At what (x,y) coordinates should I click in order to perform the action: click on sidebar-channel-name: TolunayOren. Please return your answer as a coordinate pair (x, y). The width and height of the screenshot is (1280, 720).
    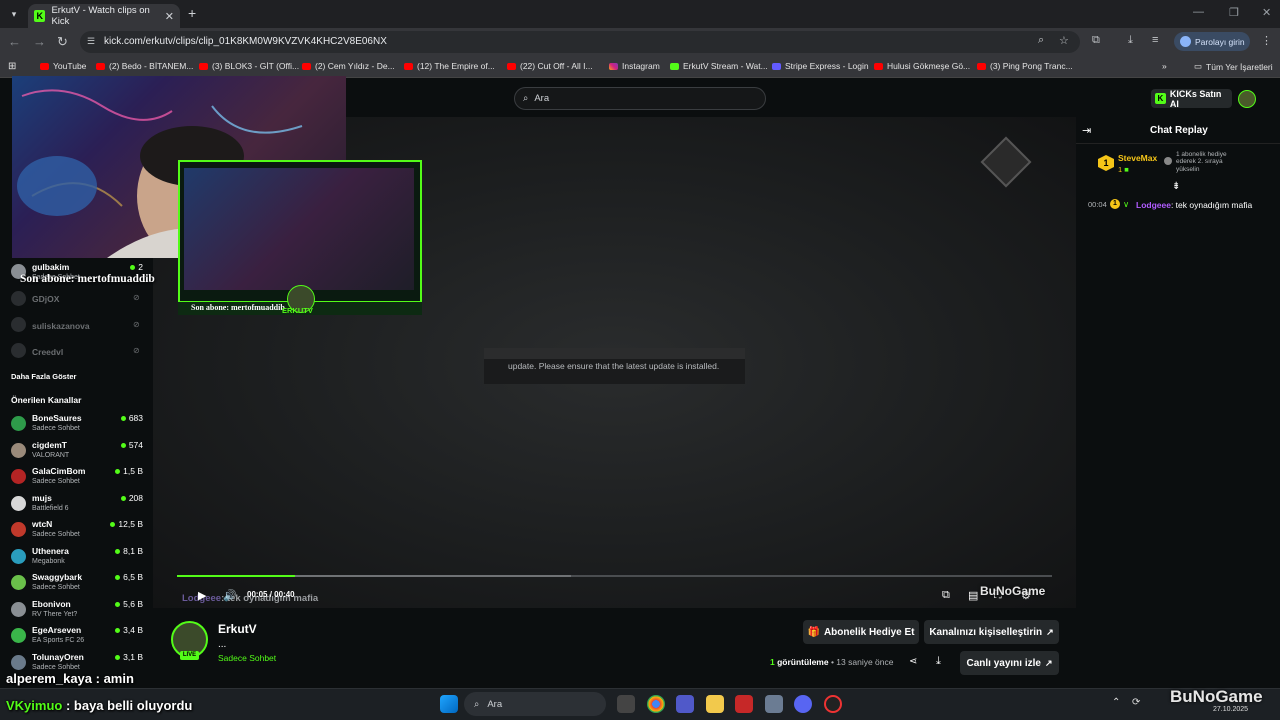
    Looking at the image, I should click on (58, 657).